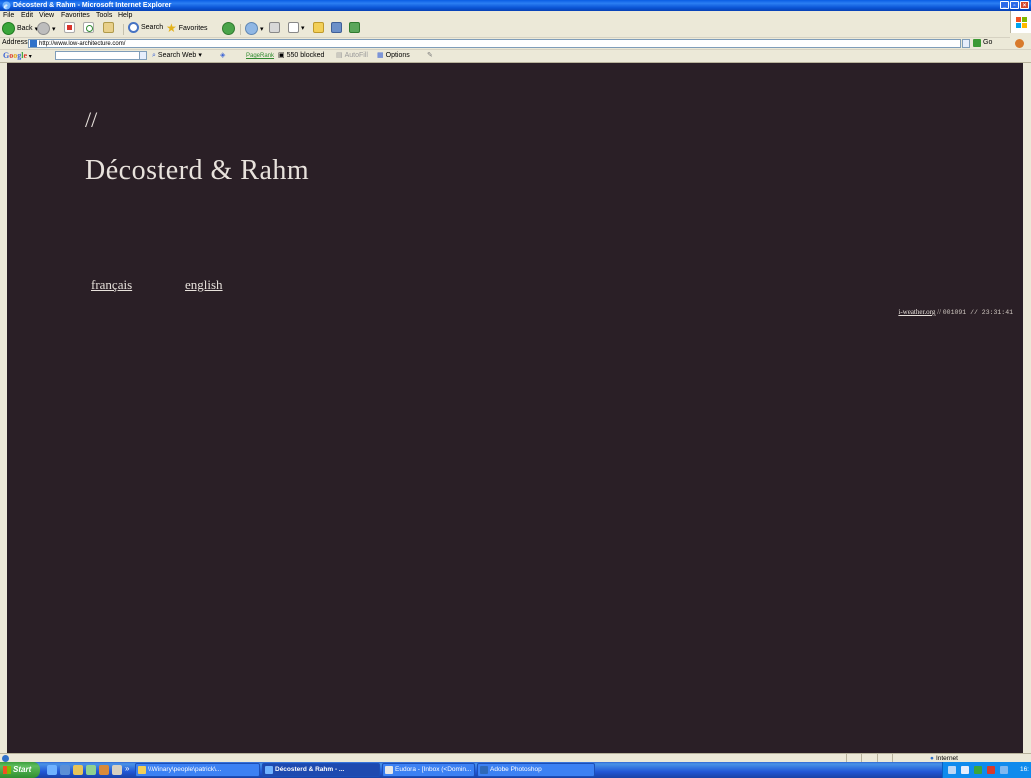  I want to click on google-search-input, so click(101, 55).